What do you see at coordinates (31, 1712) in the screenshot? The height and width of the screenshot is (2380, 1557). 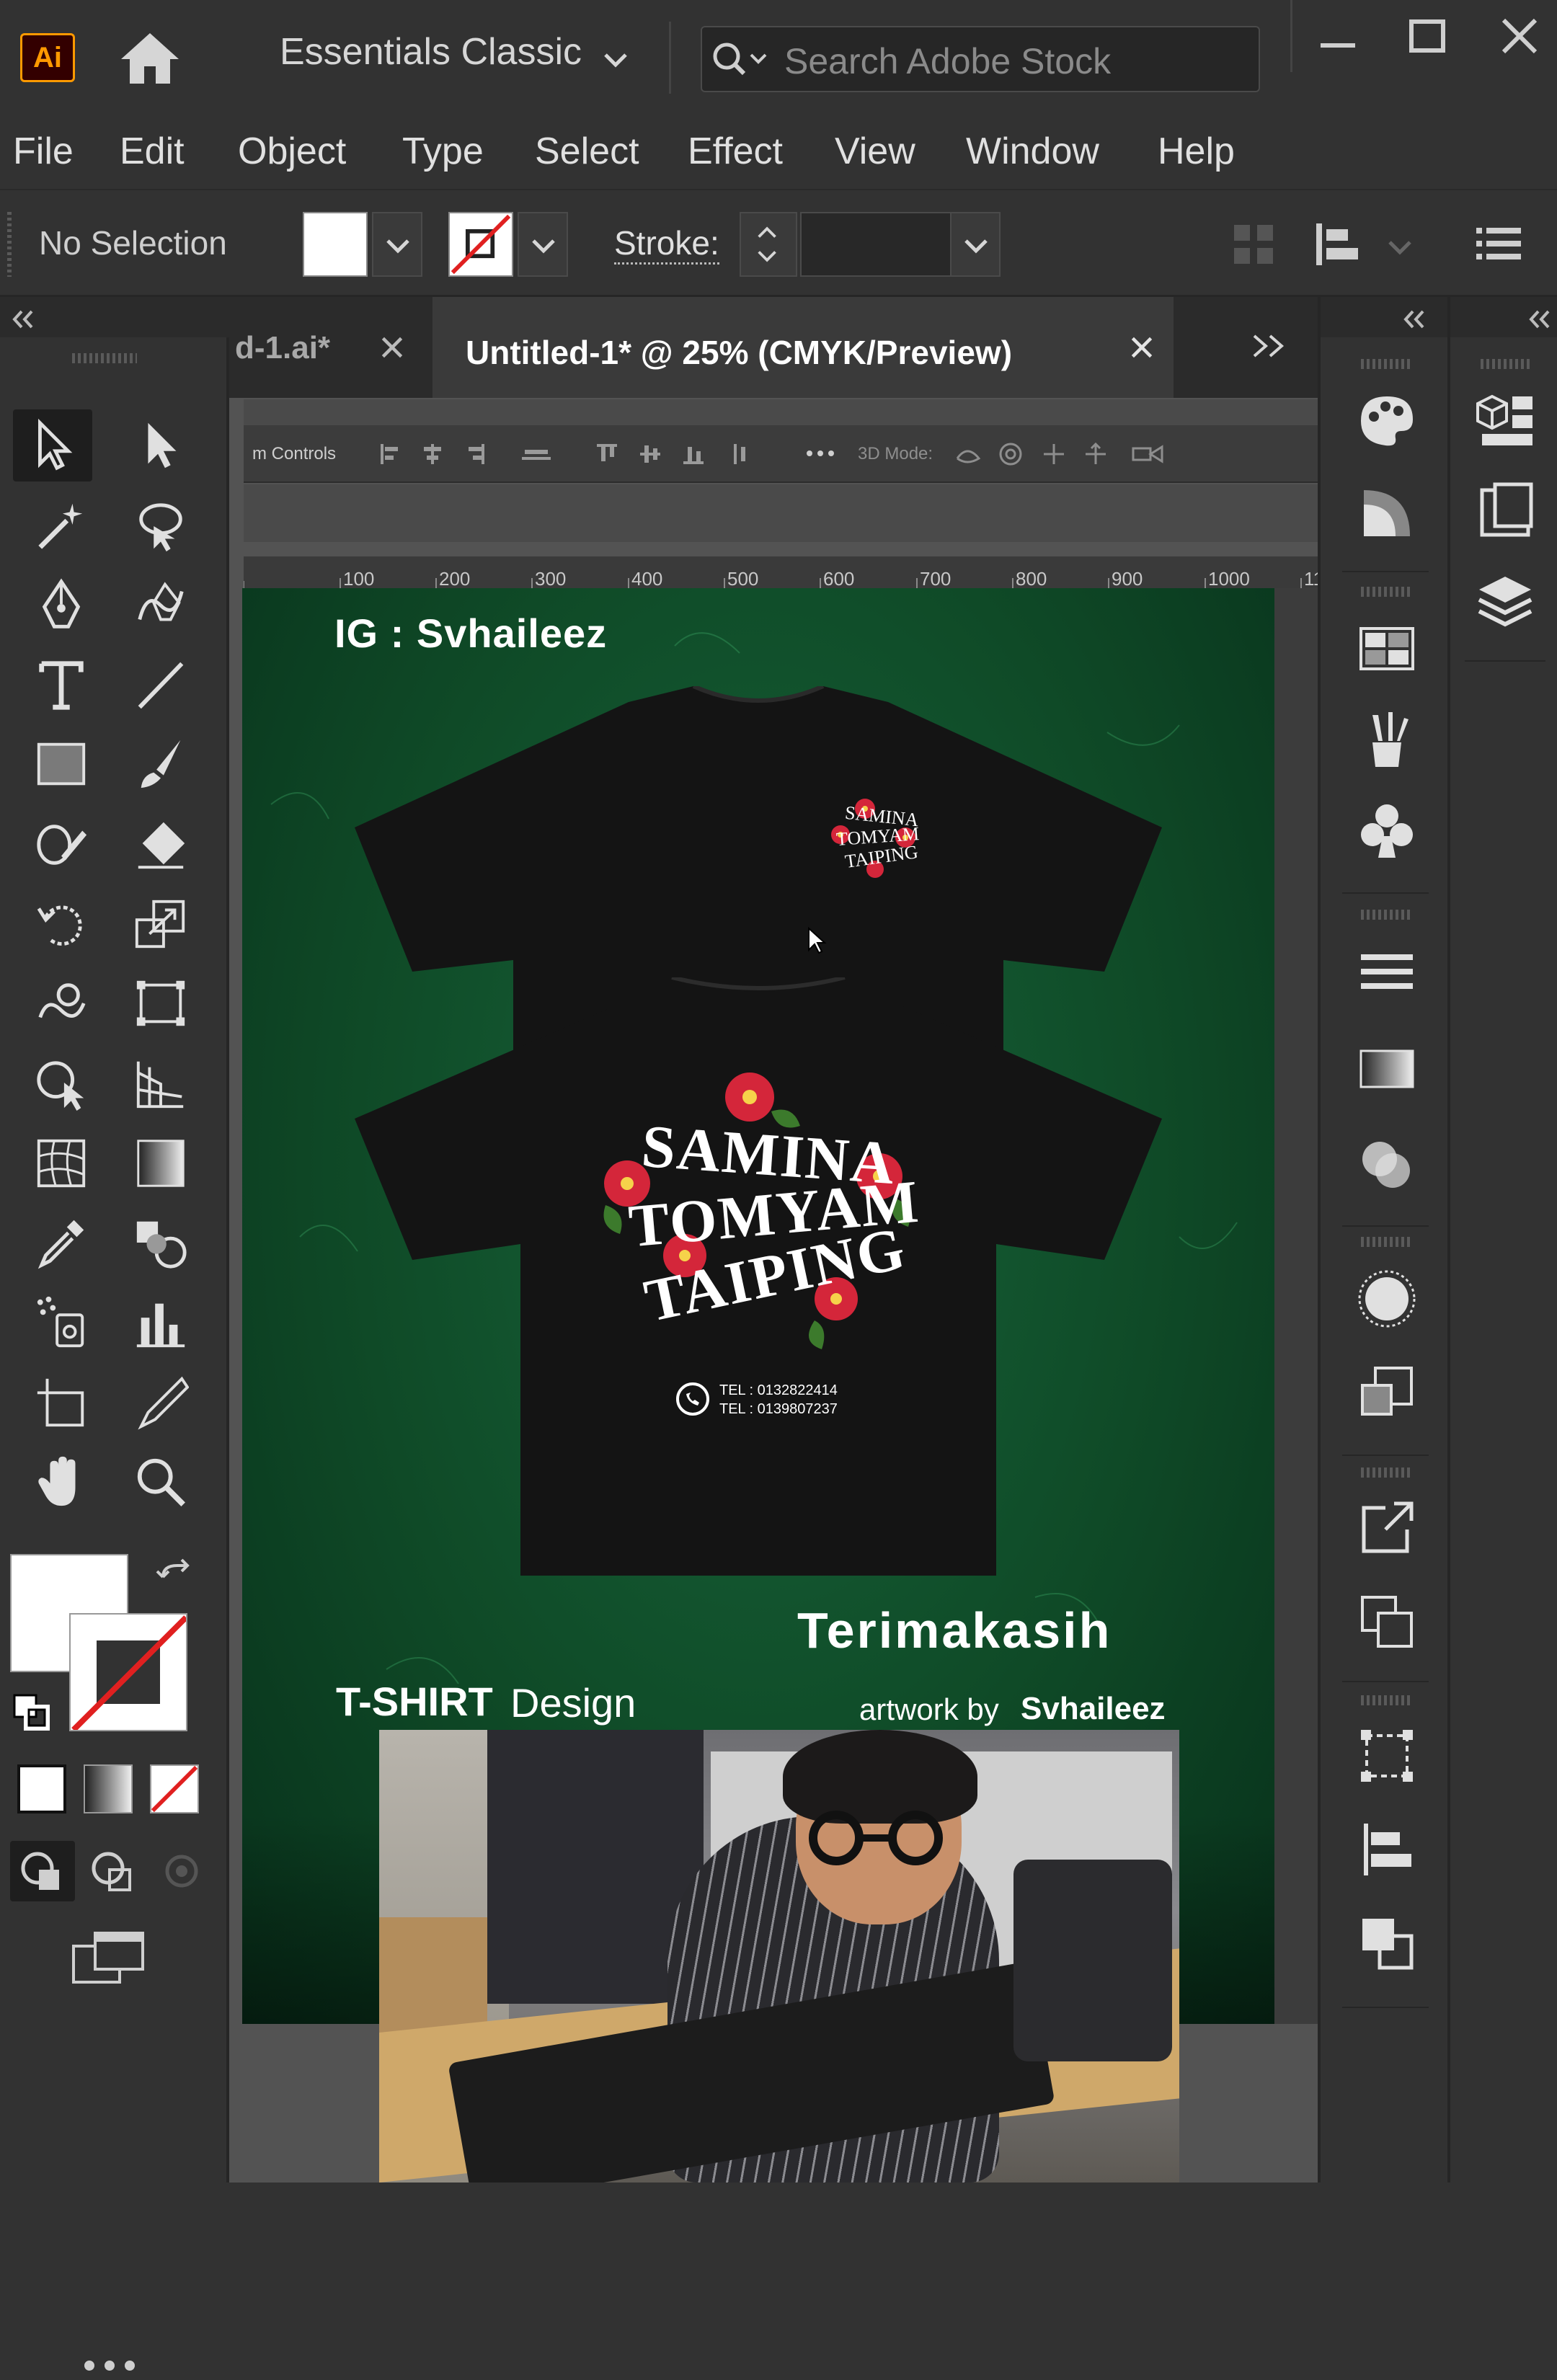 I see `default-fill-stroke-icon` at bounding box center [31, 1712].